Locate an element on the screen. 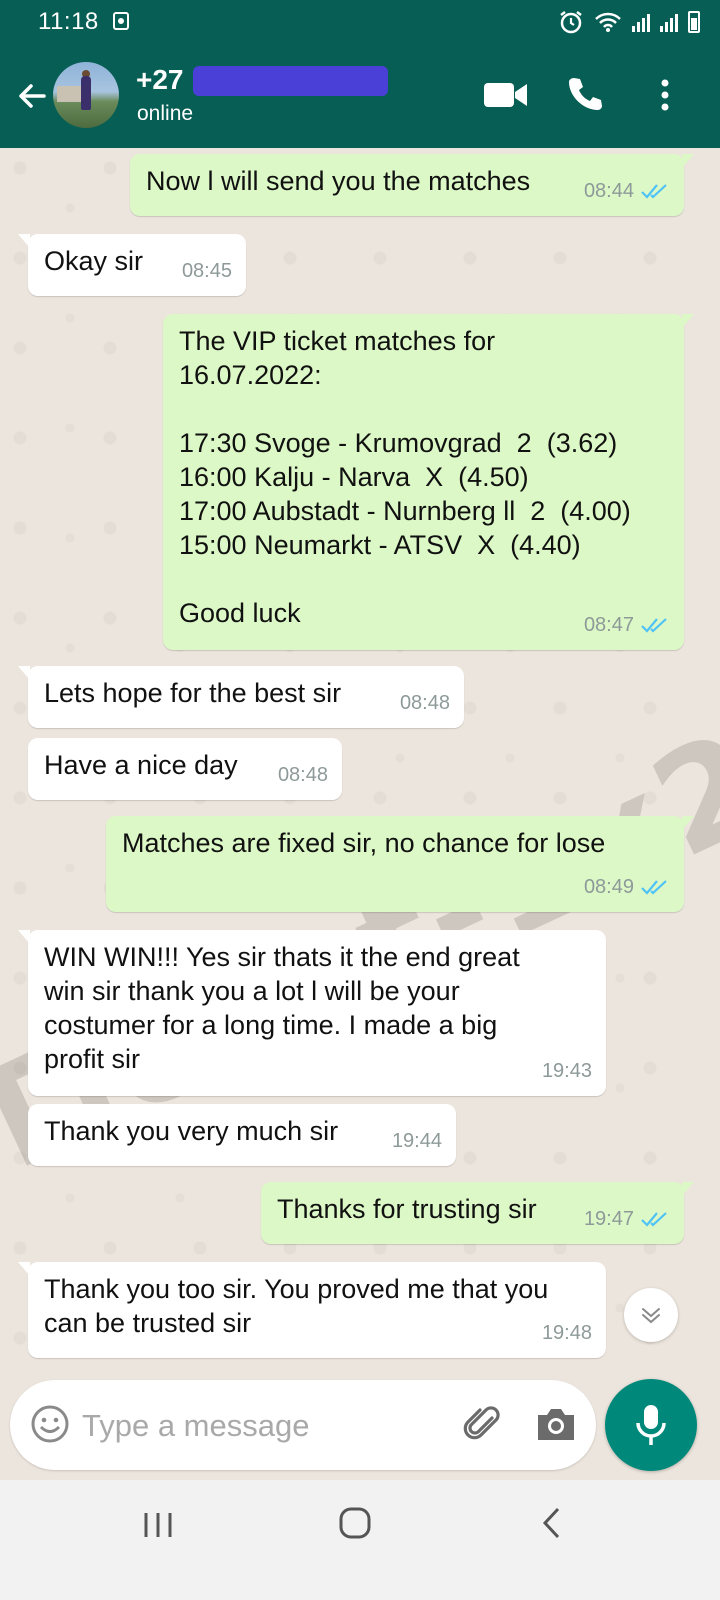 This screenshot has height=1600, width=720. message-meta: 08:47 is located at coordinates (627, 625).